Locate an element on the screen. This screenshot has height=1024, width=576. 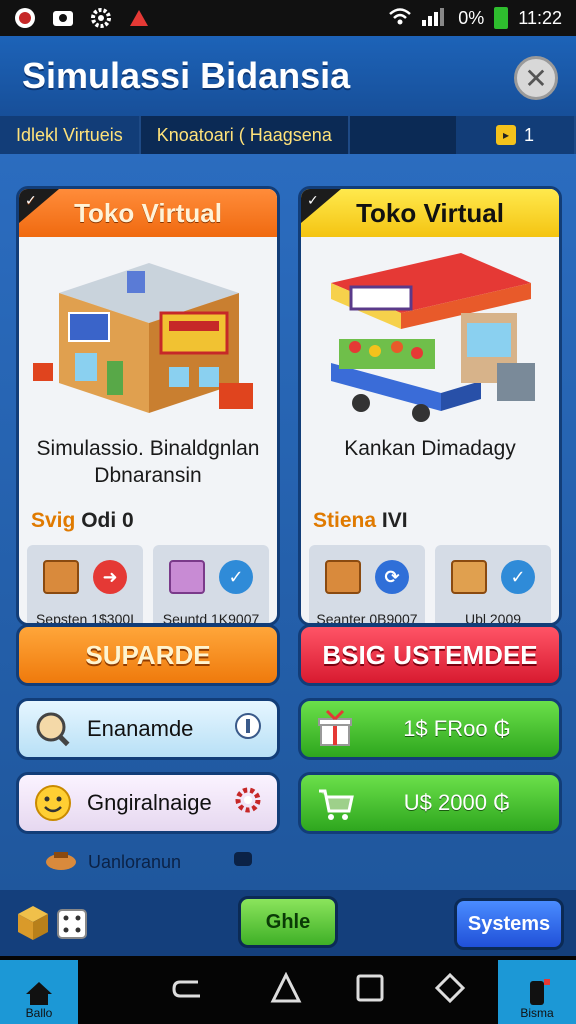
cart-icon is located at coordinates (335, 803).